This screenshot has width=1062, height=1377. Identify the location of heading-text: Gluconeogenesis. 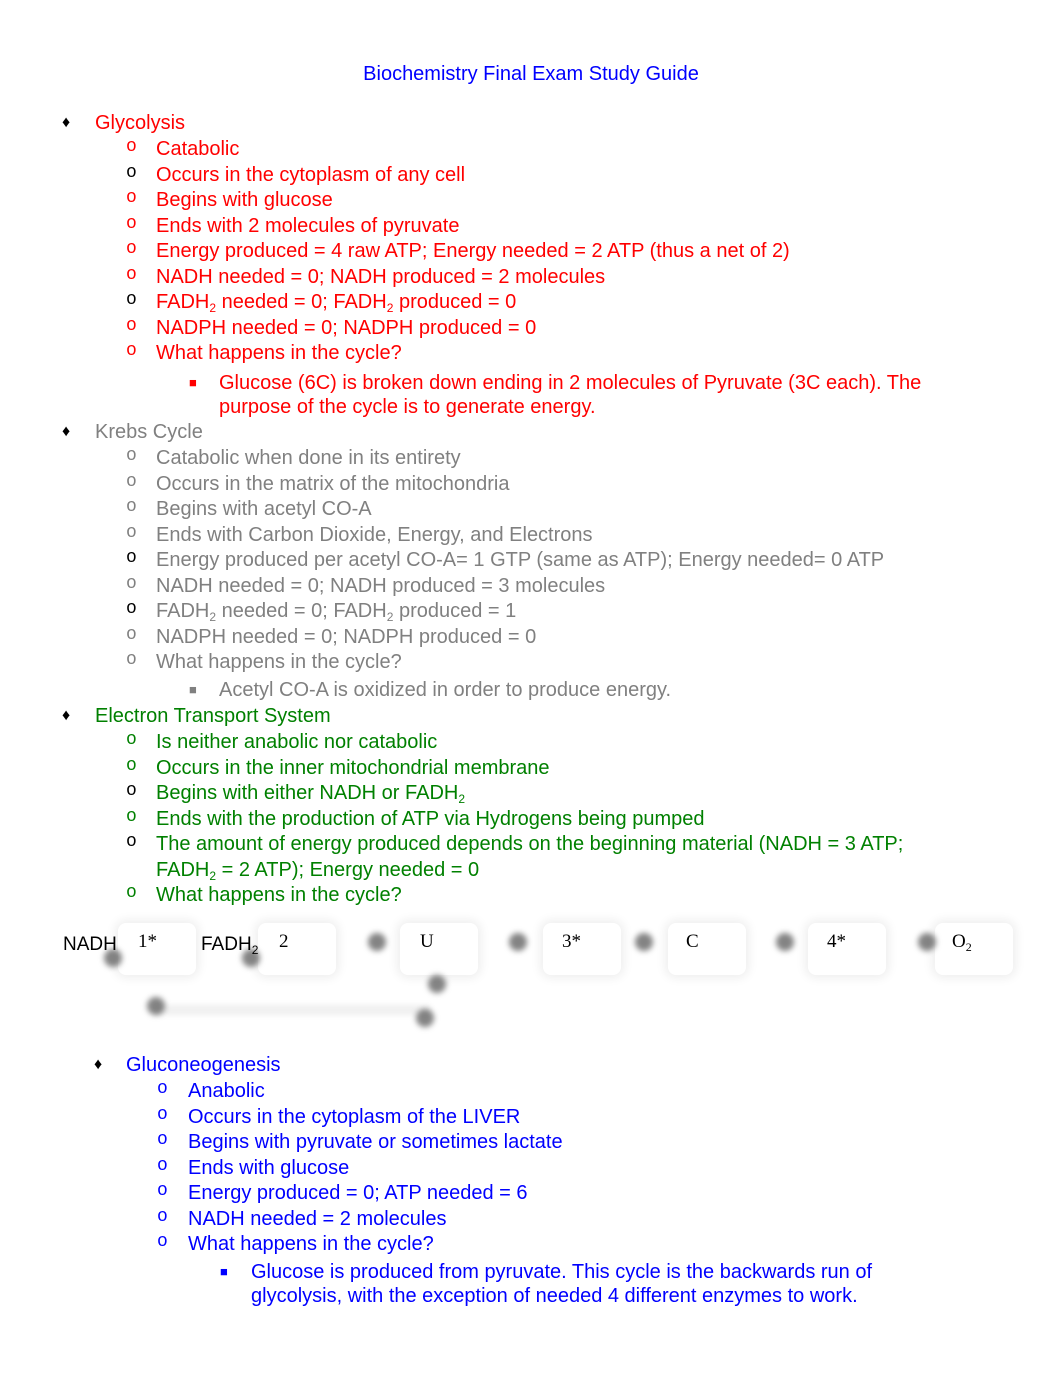
(203, 1065).